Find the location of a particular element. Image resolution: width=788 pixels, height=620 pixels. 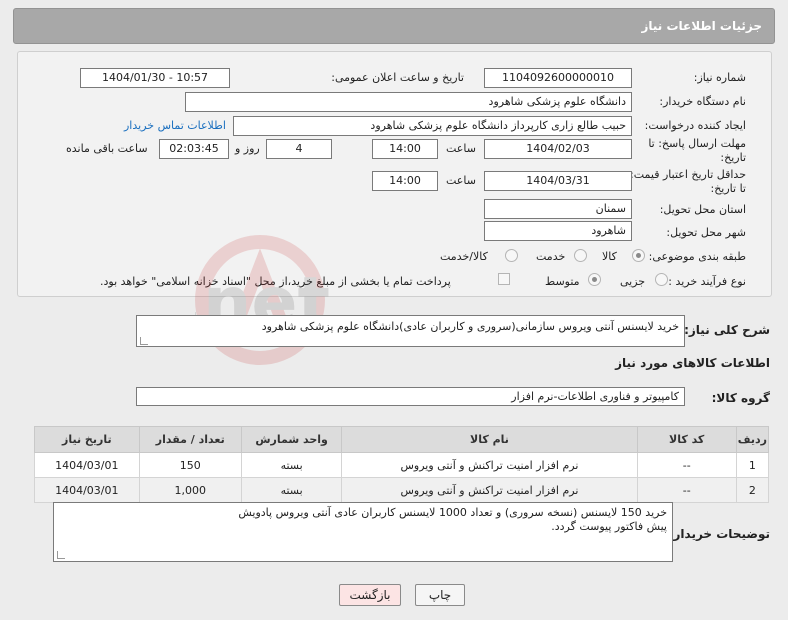

price-valid-label-1: حداقل تاریخ اعتبار قیمت: is located at coordinates (688, 174).